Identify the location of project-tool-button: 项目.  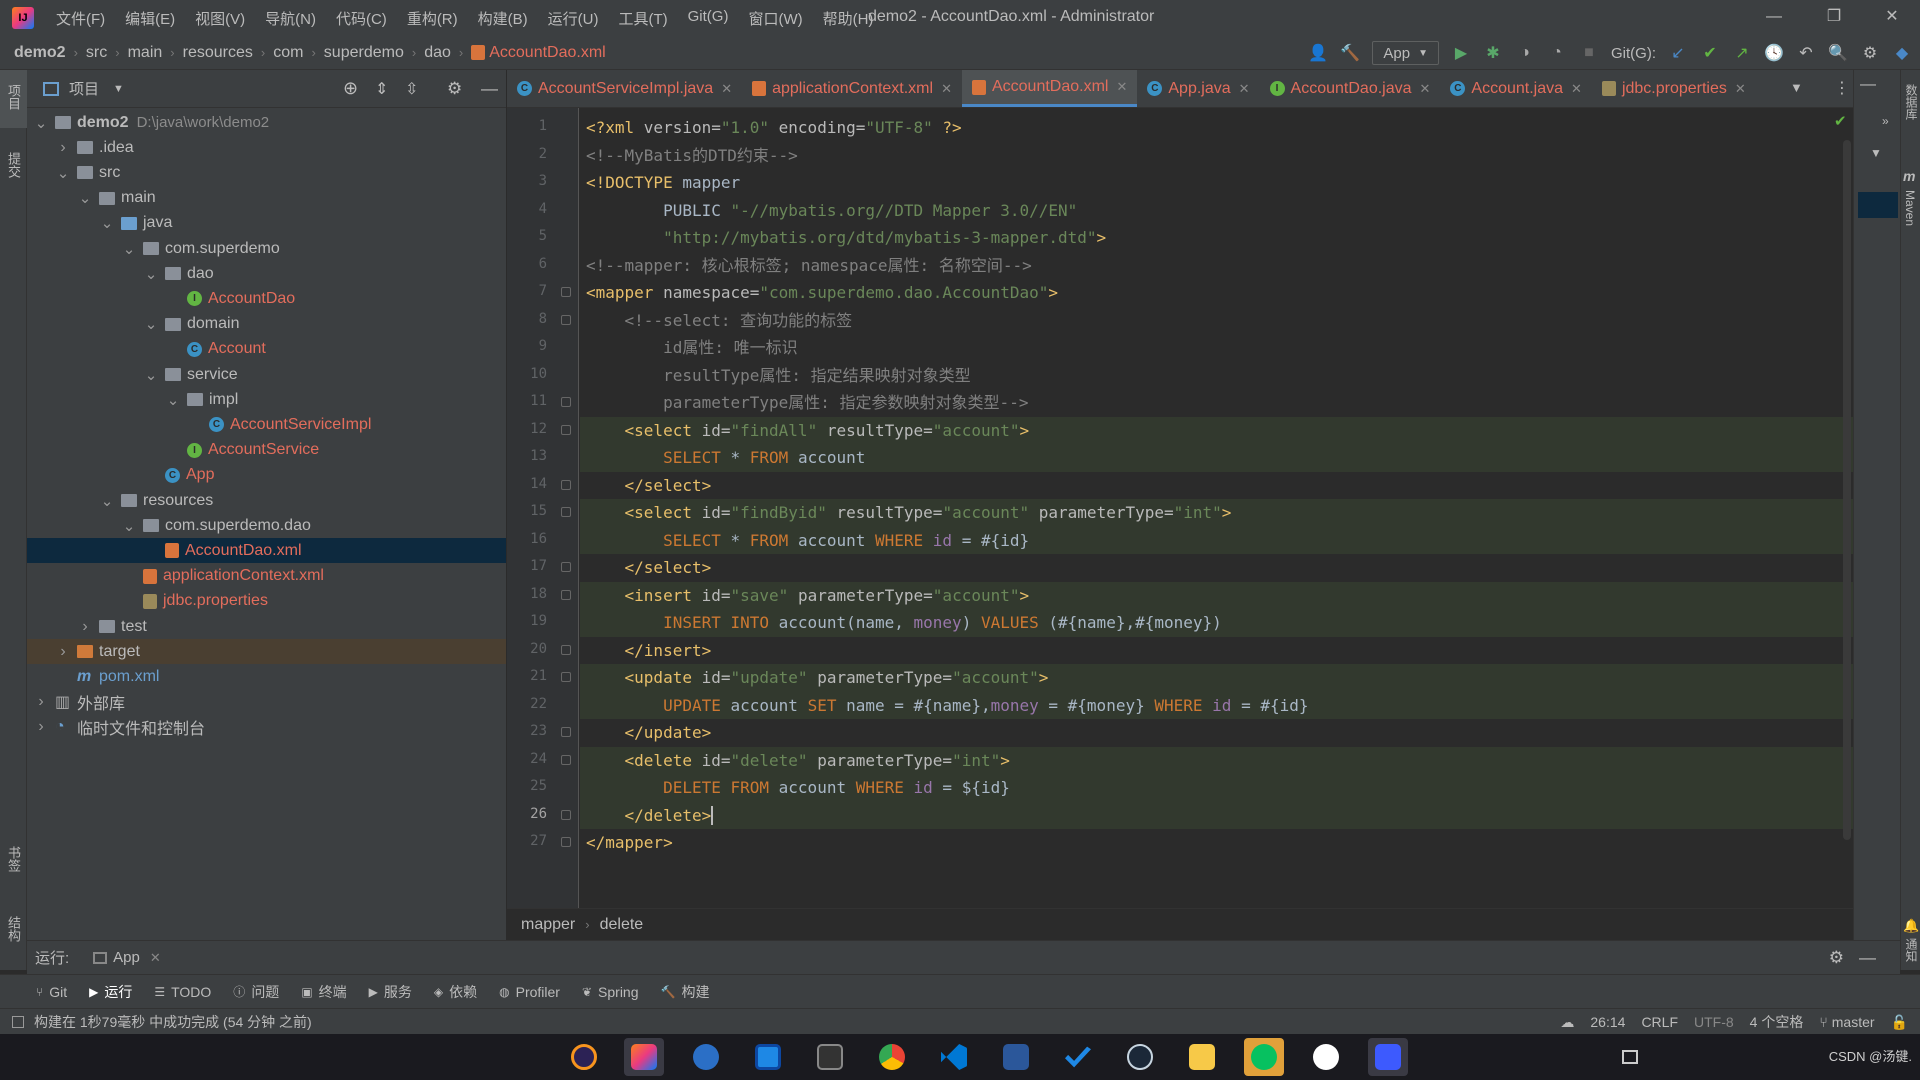
(13, 97).